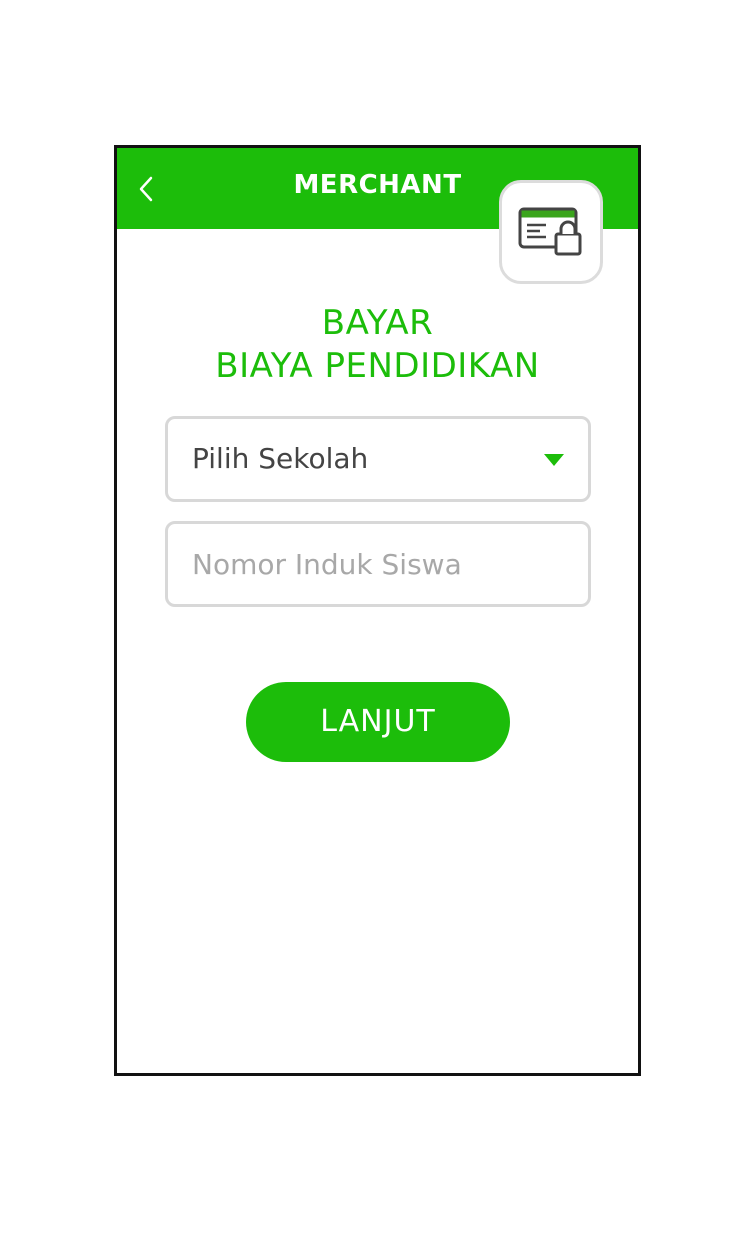 Image resolution: width=750 pixels, height=1260 pixels. I want to click on page-title-line-2: BIAYA PENDIDIKAN, so click(377, 366).